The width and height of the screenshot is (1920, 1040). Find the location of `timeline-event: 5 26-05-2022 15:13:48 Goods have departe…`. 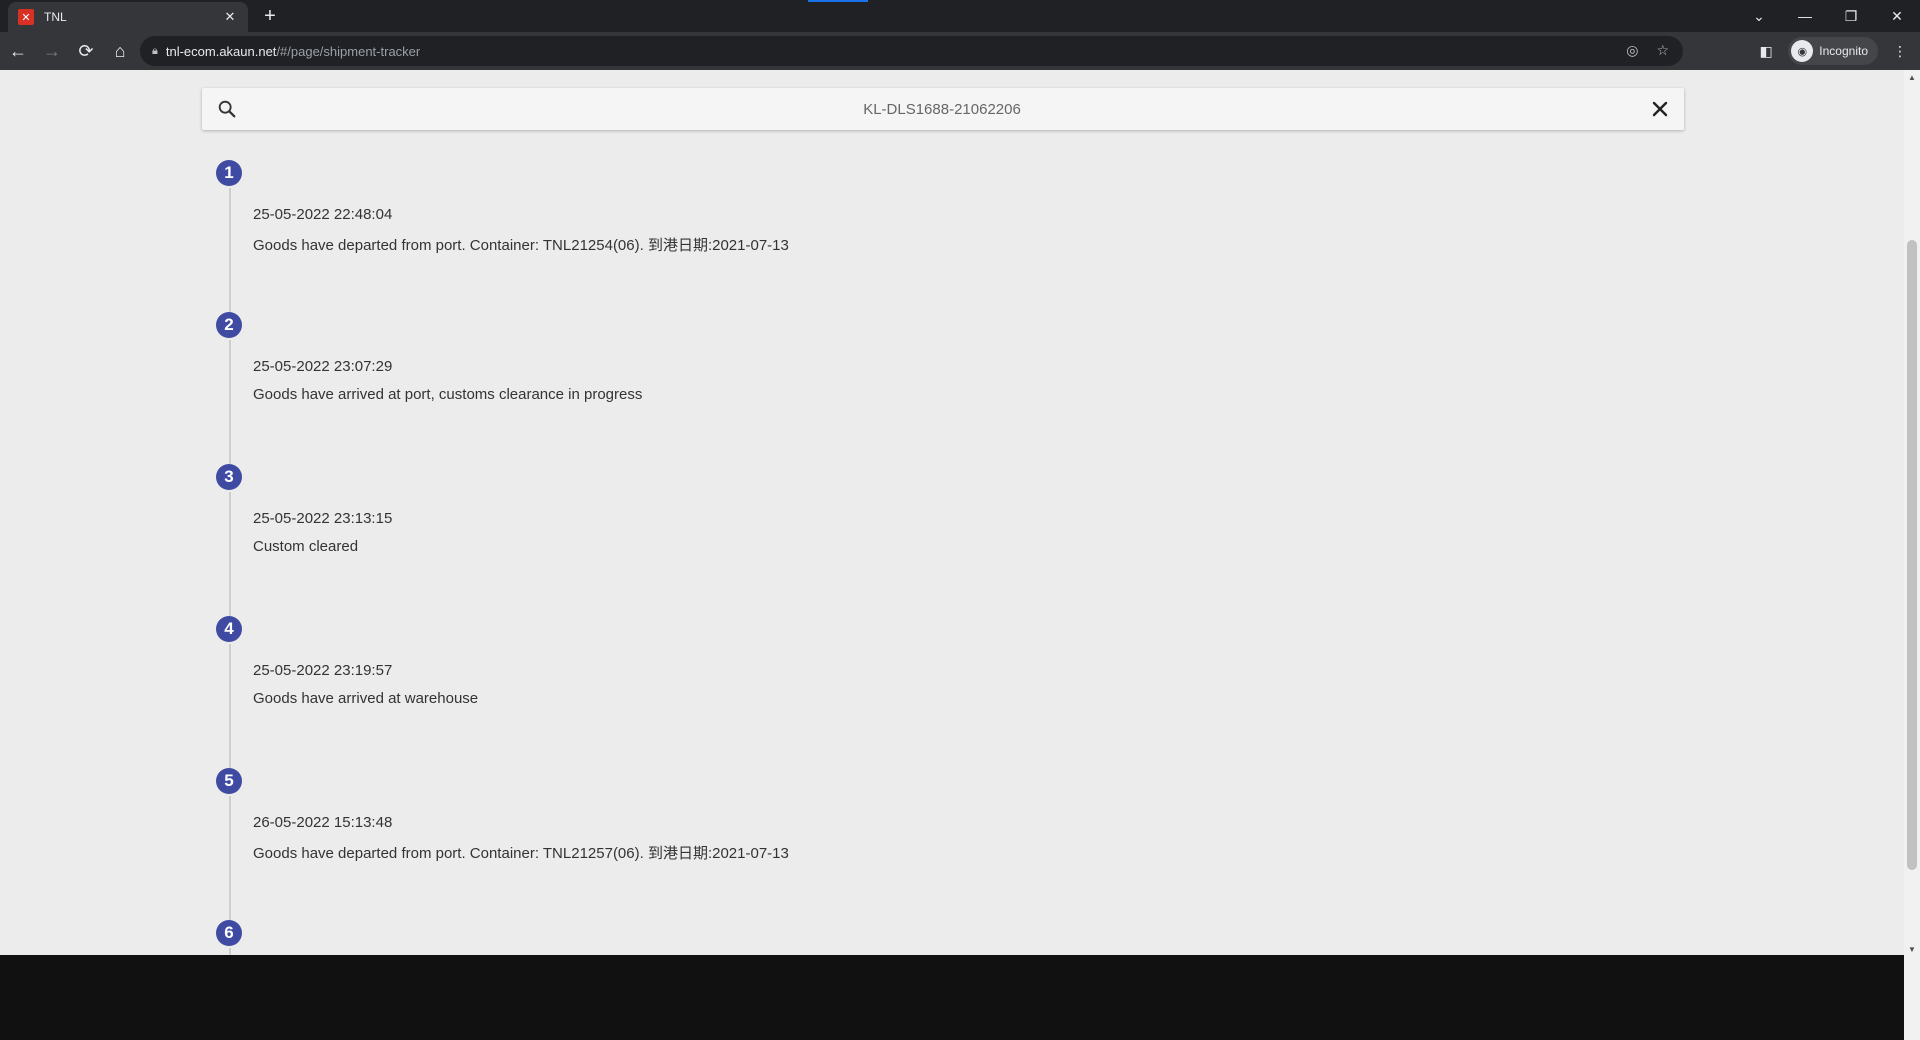

timeline-event: 5 26-05-2022 15:13:48 Goods have departe… is located at coordinates (916, 844).